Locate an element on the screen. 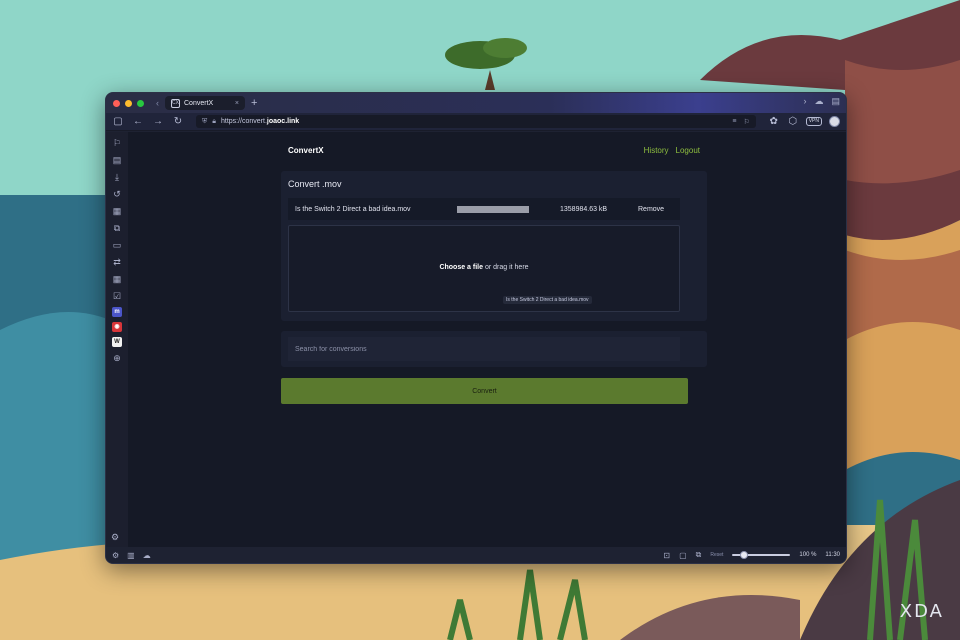  tab-title: ConvertX is located at coordinates (199, 103).